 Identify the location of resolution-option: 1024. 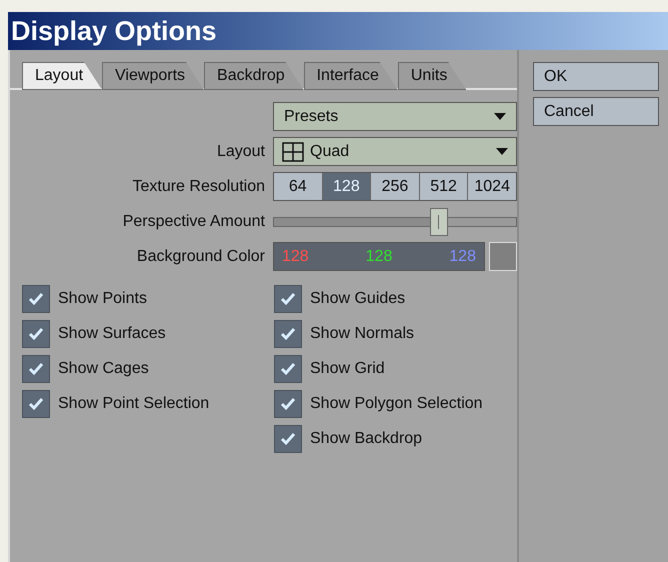
(492, 186).